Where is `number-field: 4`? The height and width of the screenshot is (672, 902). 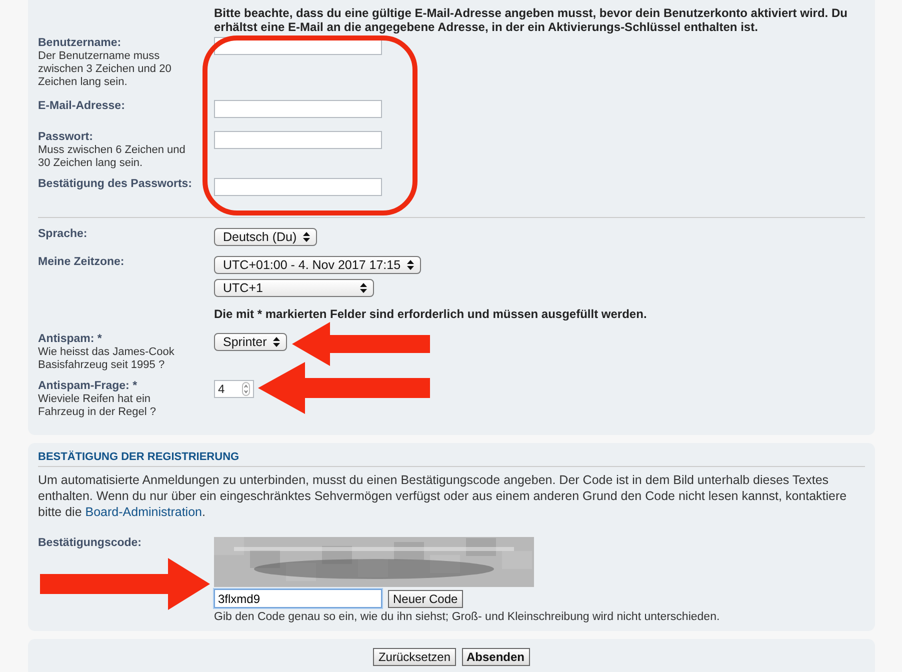 number-field: 4 is located at coordinates (234, 389).